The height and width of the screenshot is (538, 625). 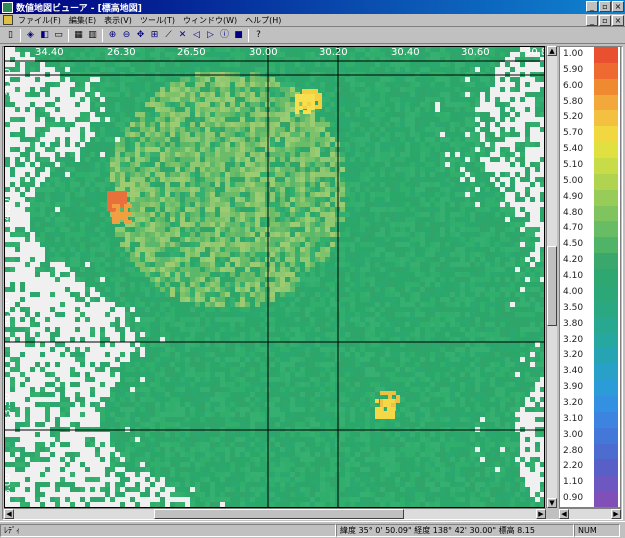 What do you see at coordinates (159, 20) in the screenshot?
I see `menu-tools: ツール(T)` at bounding box center [159, 20].